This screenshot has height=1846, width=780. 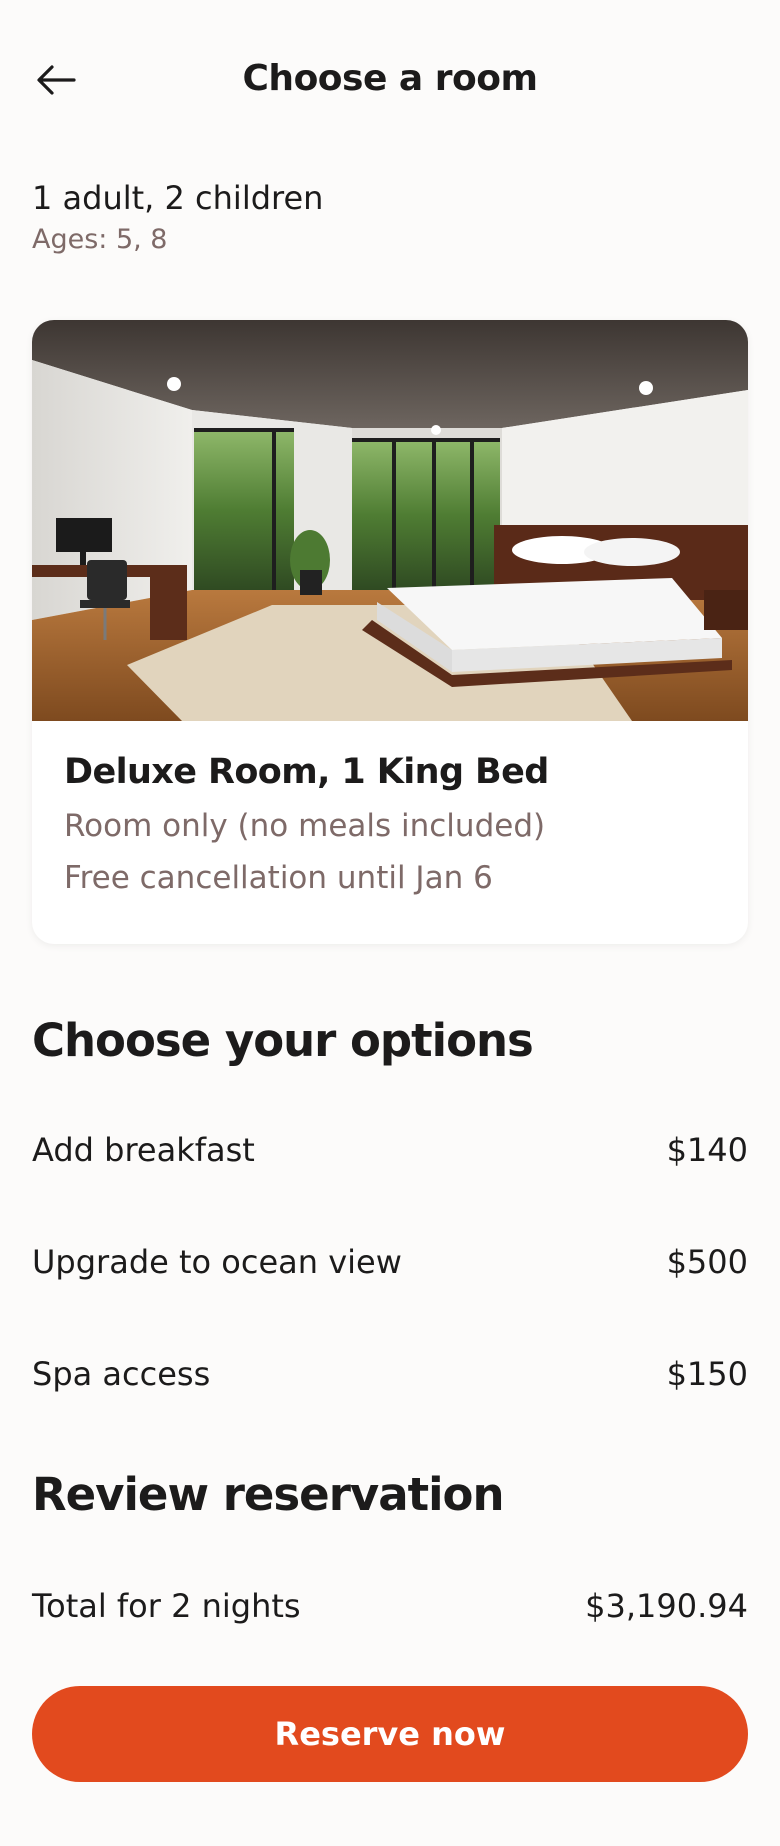 I want to click on option-row-ocean-view: Upgrade to ocean view $500, so click(x=390, y=1262).